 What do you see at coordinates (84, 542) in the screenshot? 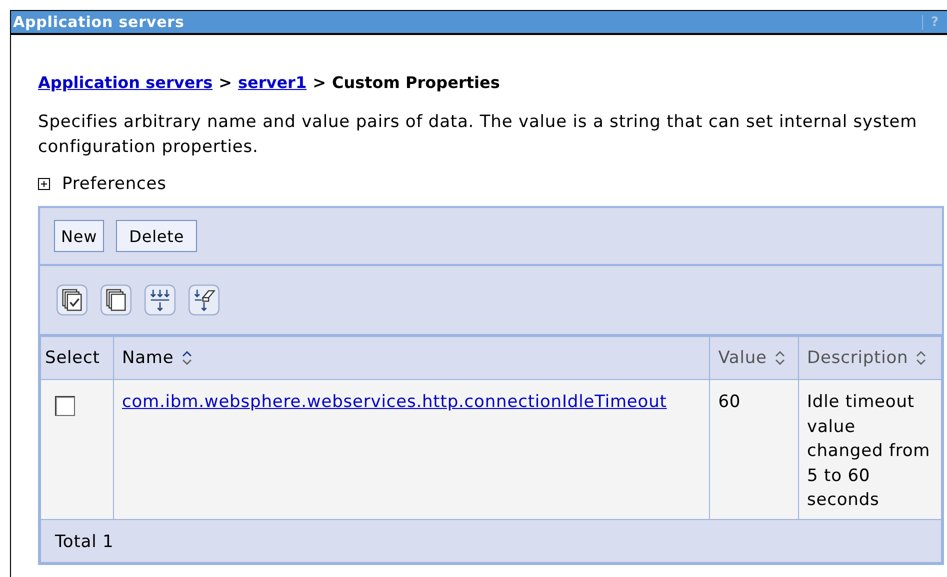
I see `total-count: Total 1` at bounding box center [84, 542].